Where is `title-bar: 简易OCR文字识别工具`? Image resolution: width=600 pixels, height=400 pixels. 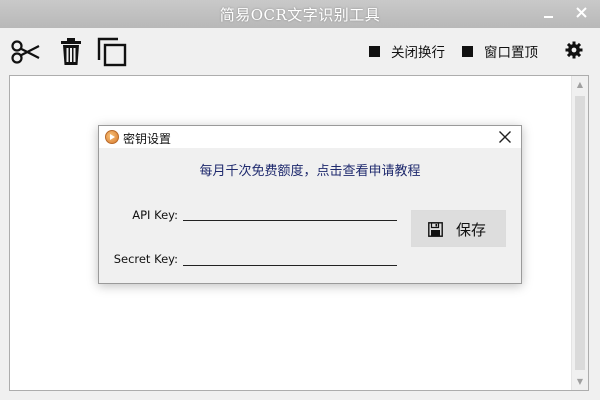 title-bar: 简易OCR文字识别工具 is located at coordinates (300, 14).